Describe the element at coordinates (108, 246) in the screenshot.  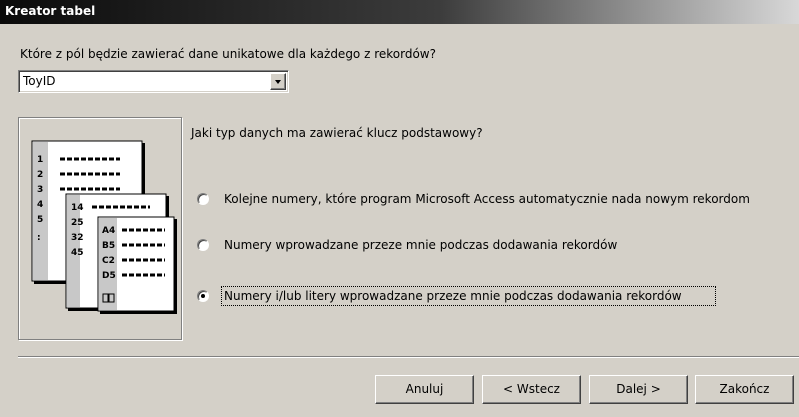
I see `front-row-1: B5` at that location.